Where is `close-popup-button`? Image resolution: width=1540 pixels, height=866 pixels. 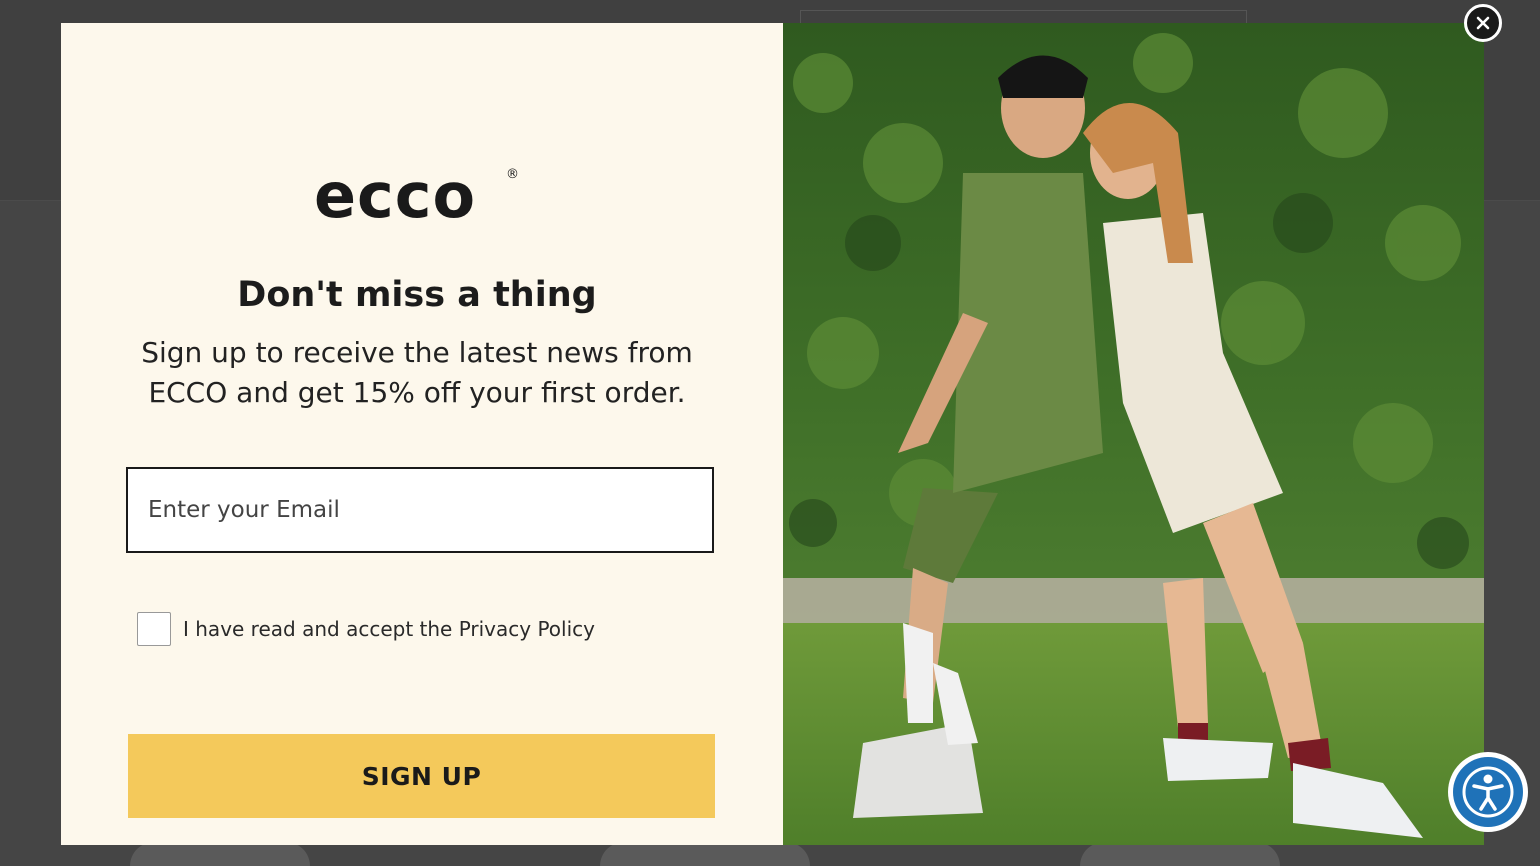
close-popup-button is located at coordinates (1483, 23).